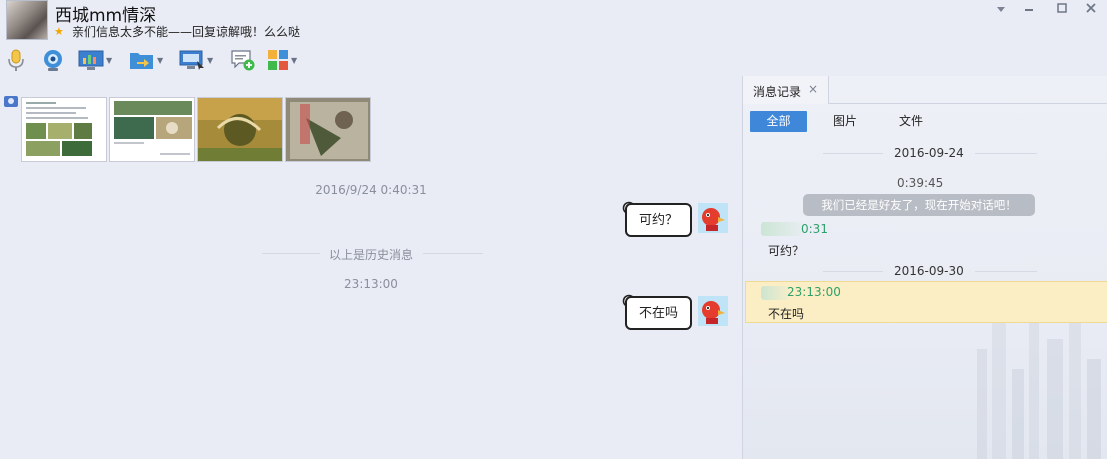  Describe the element at coordinates (929, 153) in the screenshot. I see `history-date: 2016-09-24` at that location.